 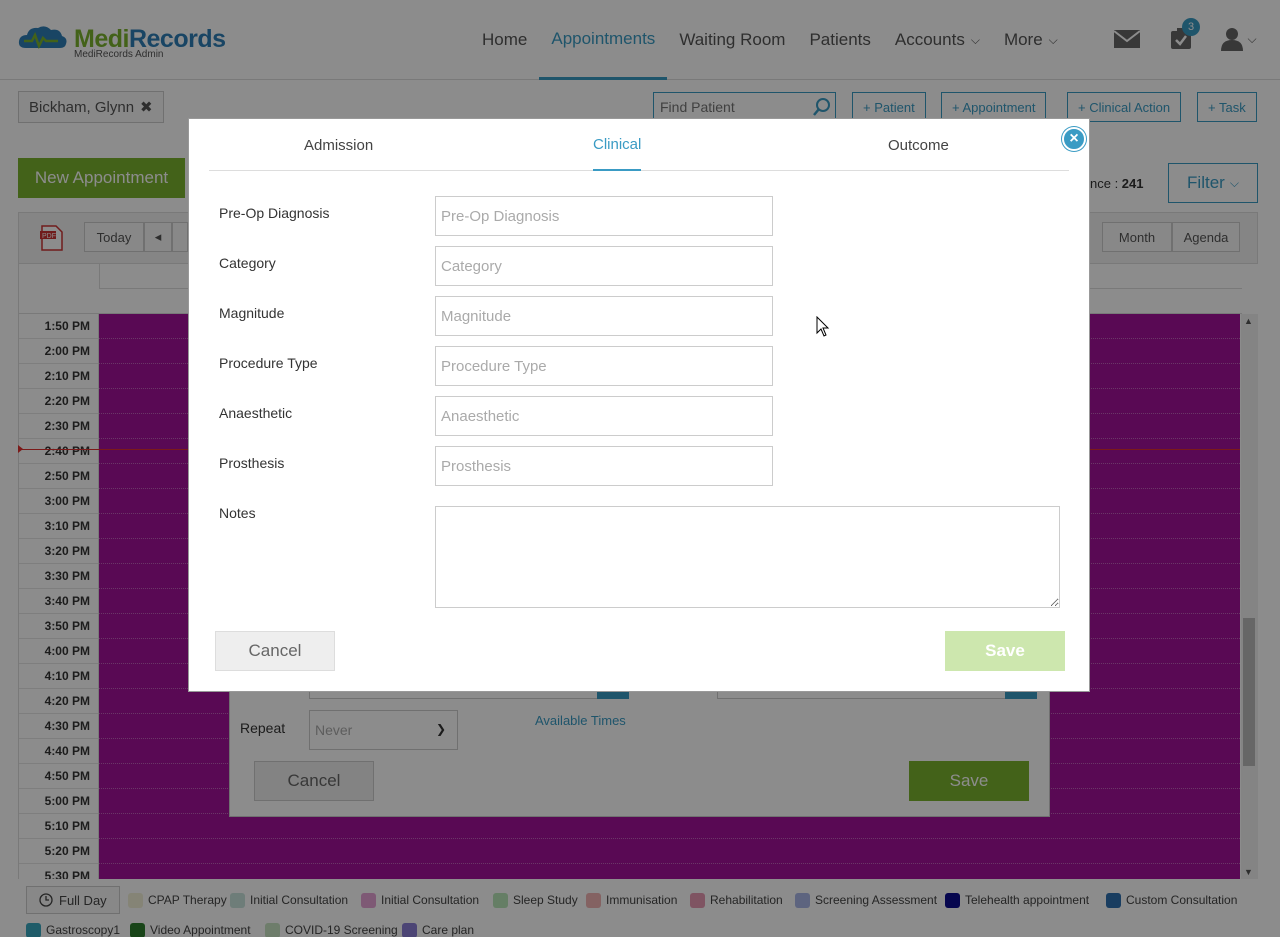 What do you see at coordinates (252, 463) in the screenshot?
I see `prosthesis-label: Prosthesis` at bounding box center [252, 463].